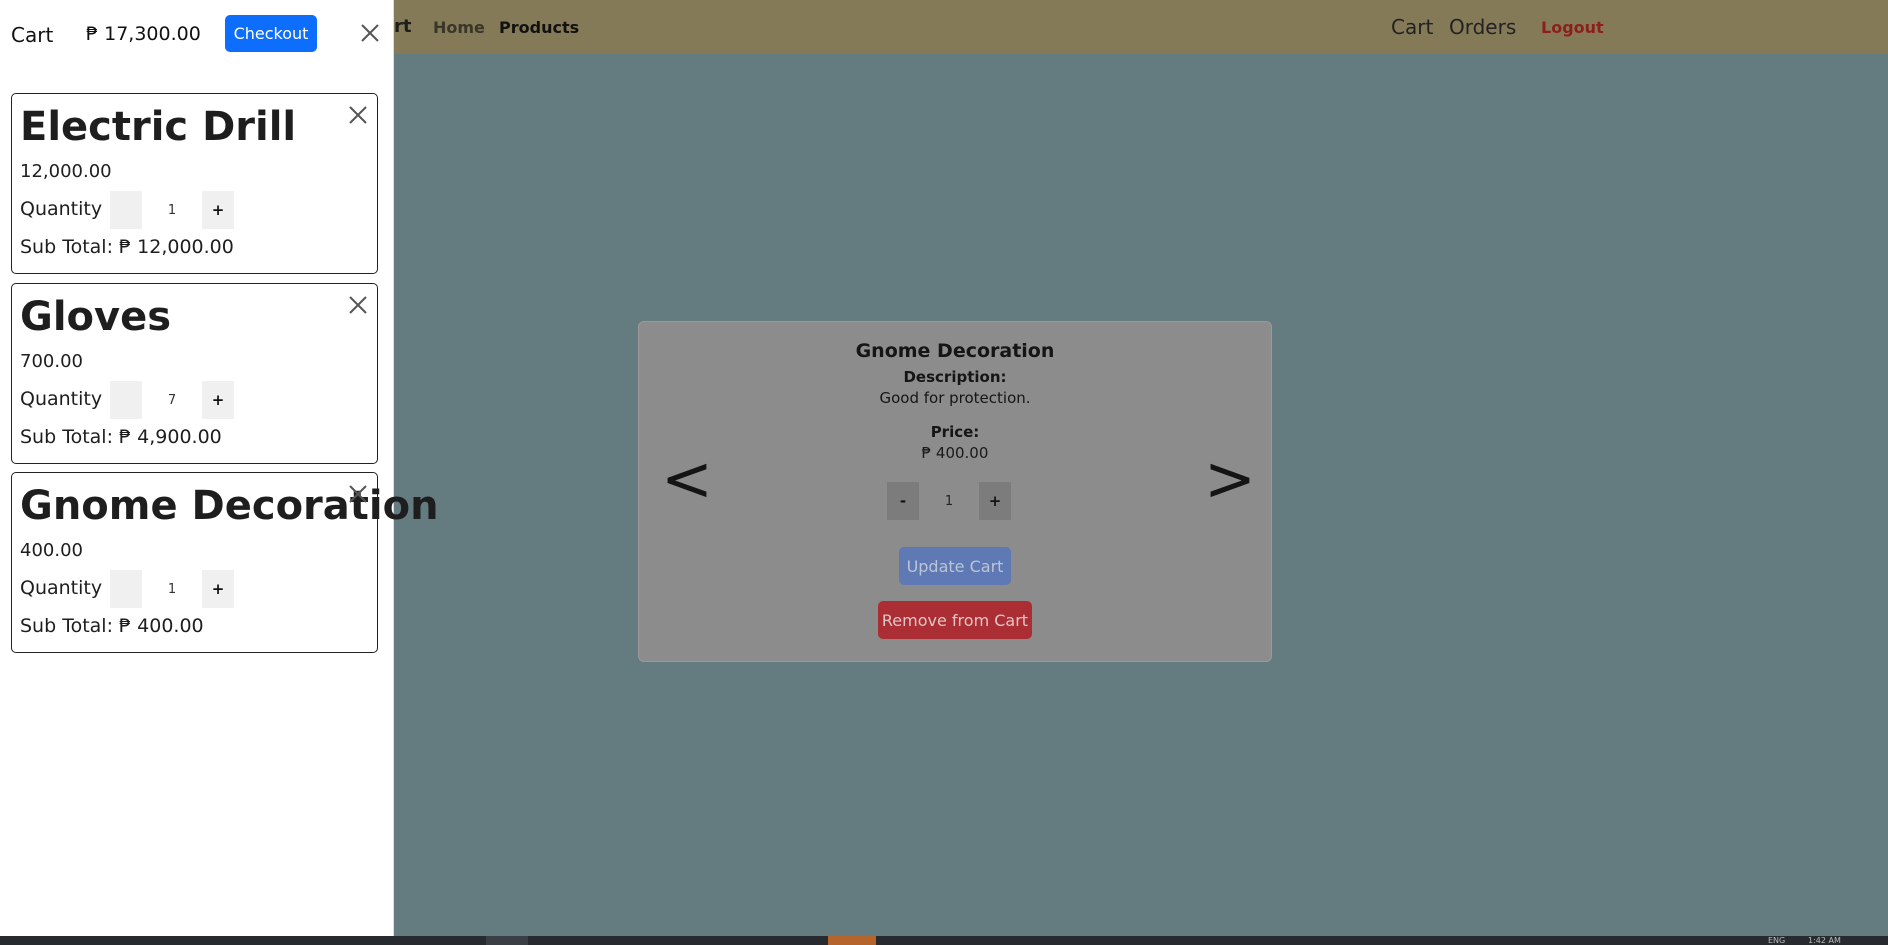 Image resolution: width=1888 pixels, height=945 pixels. What do you see at coordinates (955, 432) in the screenshot?
I see `price-label: Price:` at bounding box center [955, 432].